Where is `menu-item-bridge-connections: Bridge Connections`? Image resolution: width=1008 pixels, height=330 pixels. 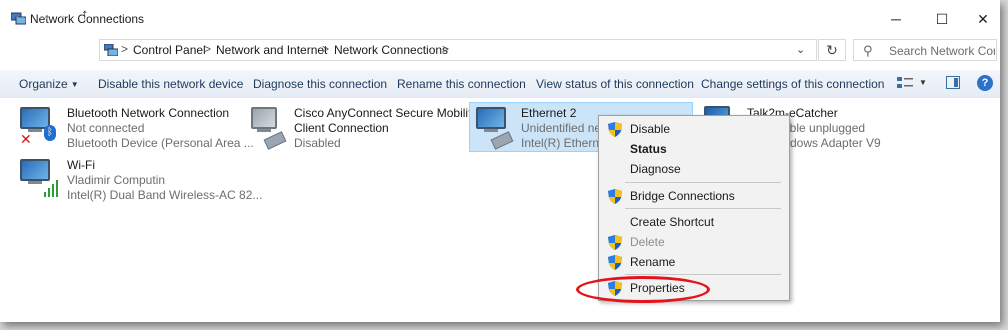
menu-item-bridge-connections: Bridge Connections is located at coordinates (694, 196).